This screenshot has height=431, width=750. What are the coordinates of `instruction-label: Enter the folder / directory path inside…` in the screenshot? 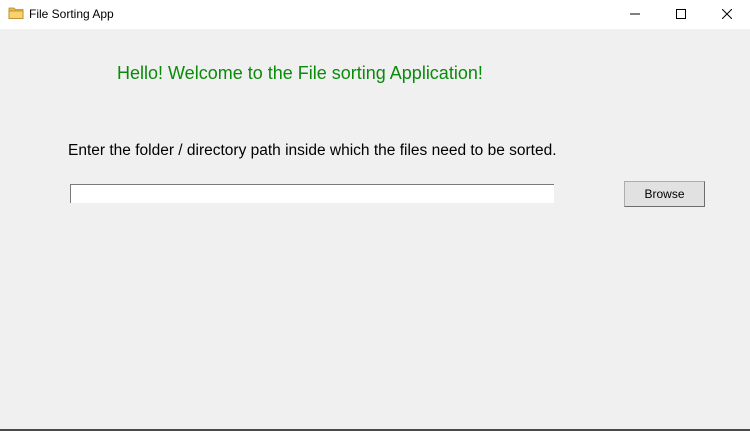 It's located at (312, 150).